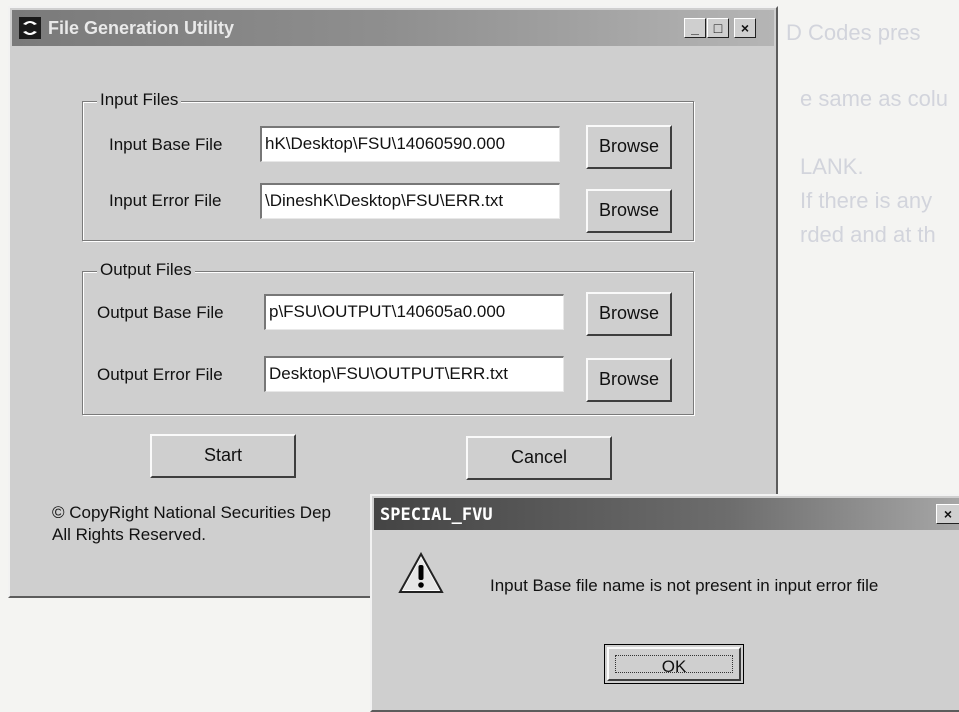 This screenshot has height=712, width=959. What do you see at coordinates (146, 270) in the screenshot?
I see `output-files-group-label: Output Files` at bounding box center [146, 270].